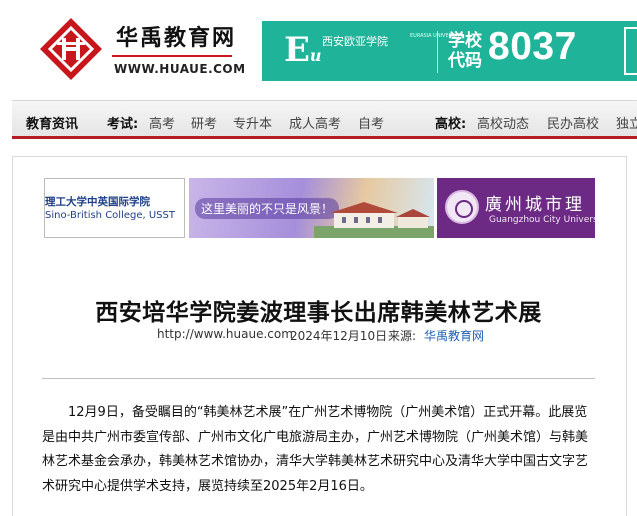  I want to click on site-url: WWW.HUAUE.COM, so click(180, 69).